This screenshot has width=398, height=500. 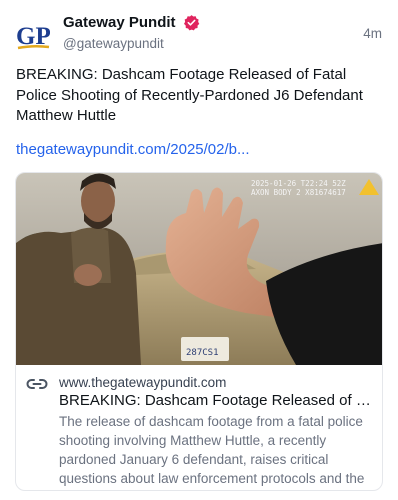 I want to click on avatar: GP, so click(x=33, y=35).